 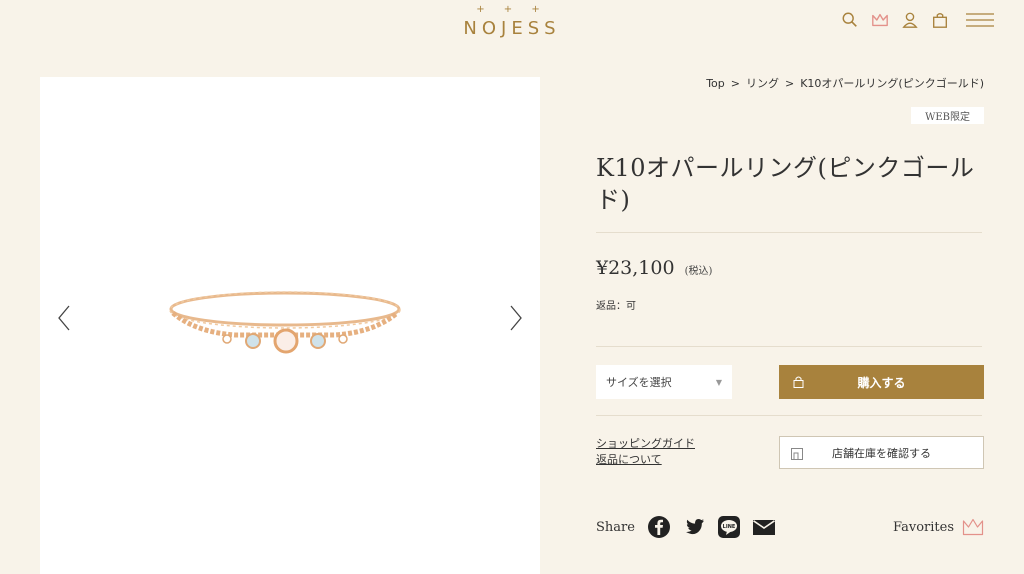 I want to click on buy-button-label: 購入する, so click(x=881, y=382).